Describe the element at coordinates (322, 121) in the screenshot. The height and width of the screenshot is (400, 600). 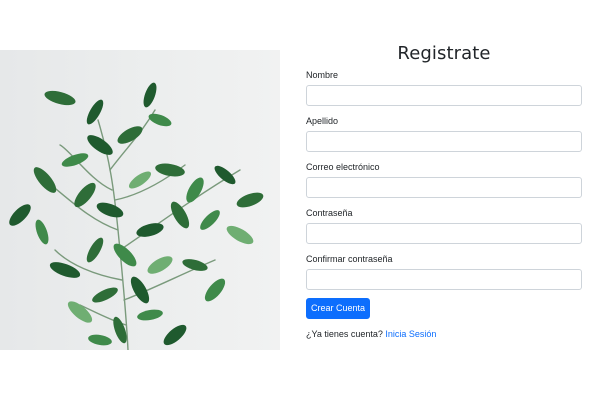
I see `last-name-label: Apellido` at that location.